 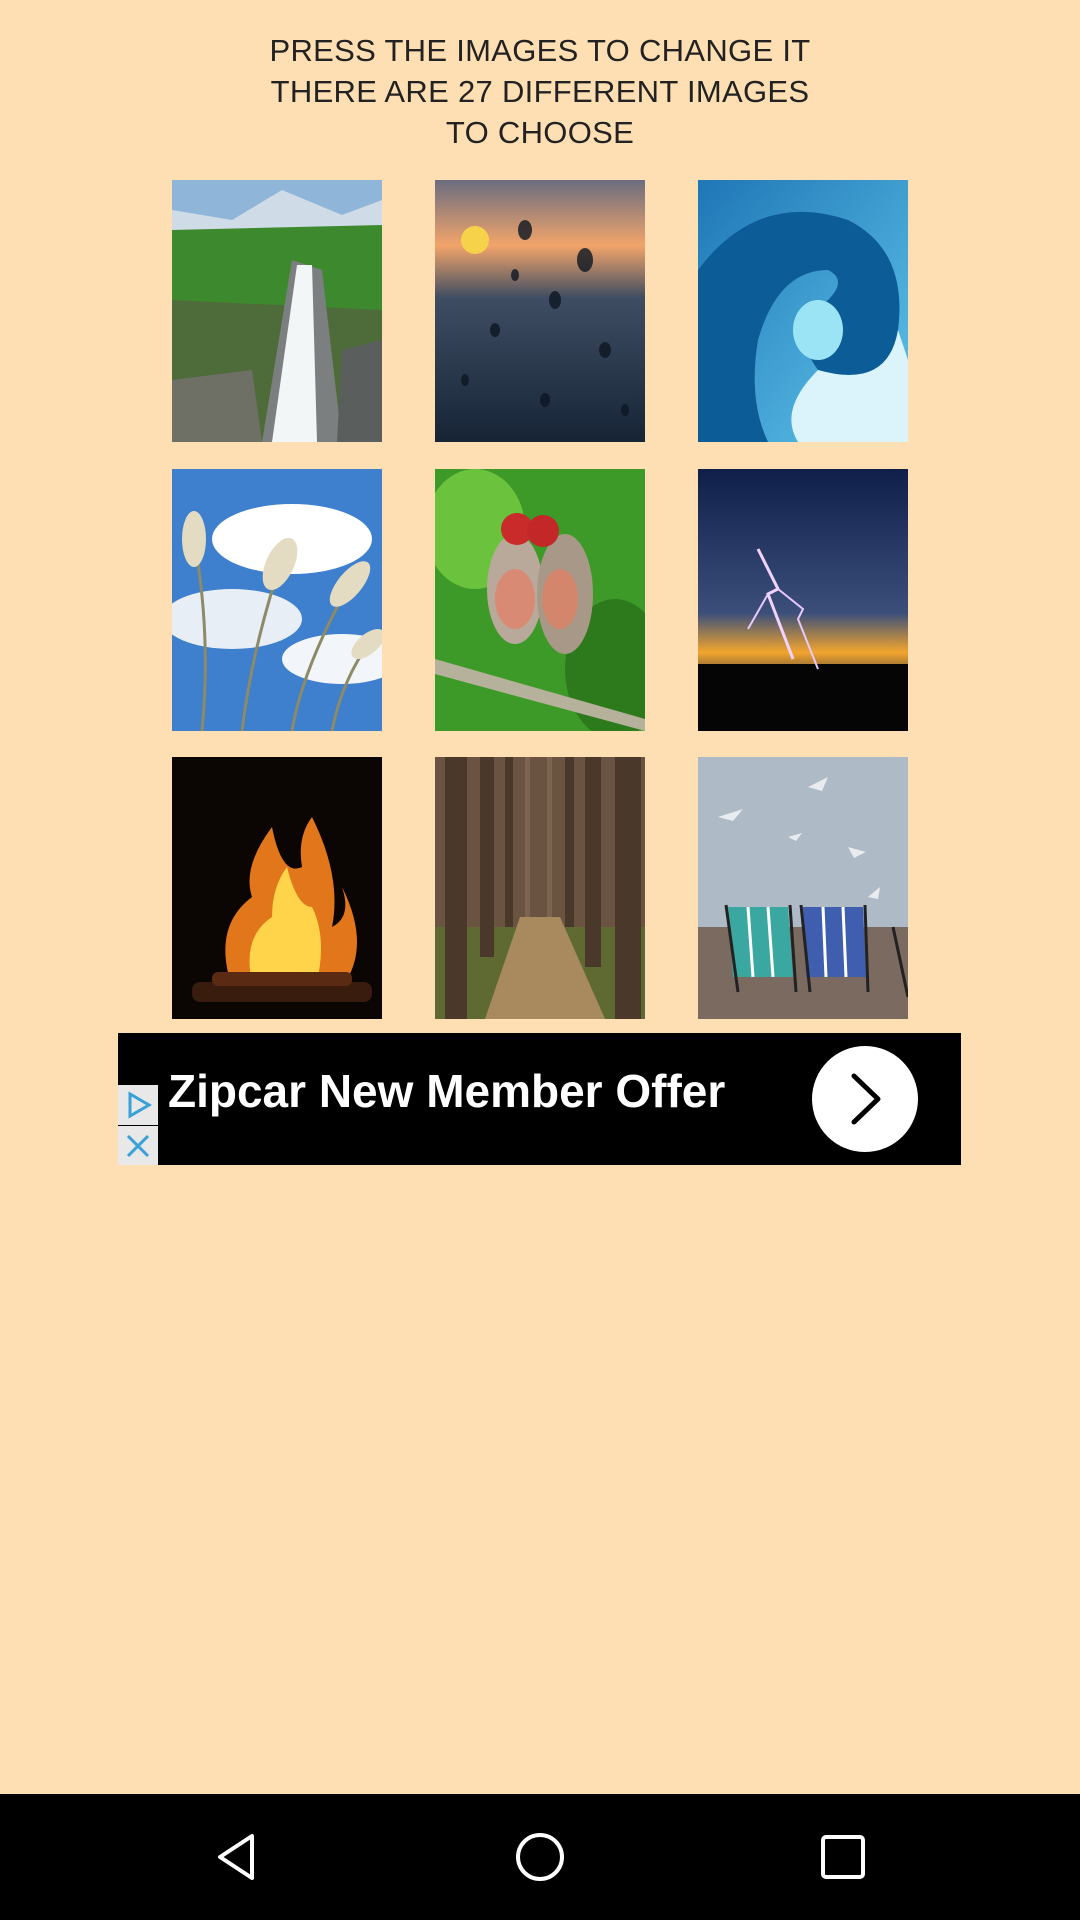 What do you see at coordinates (446, 1091) in the screenshot?
I see `ad-headline: Zipcar New Member Offer` at bounding box center [446, 1091].